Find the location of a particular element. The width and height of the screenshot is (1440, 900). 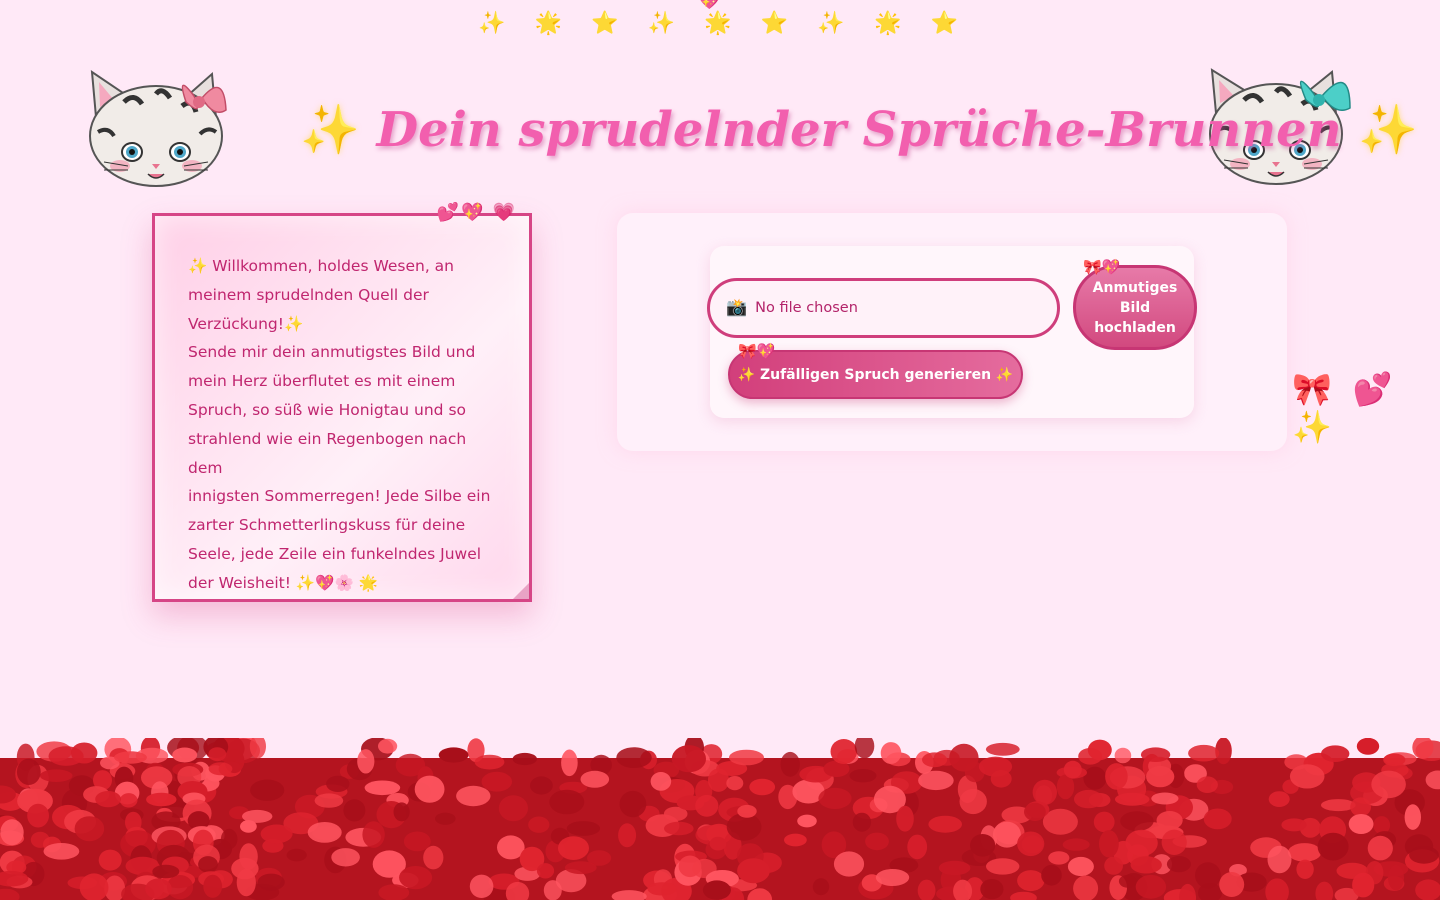

welcome-line: zarter Schmetterlingskuss für deine is located at coordinates (327, 525).